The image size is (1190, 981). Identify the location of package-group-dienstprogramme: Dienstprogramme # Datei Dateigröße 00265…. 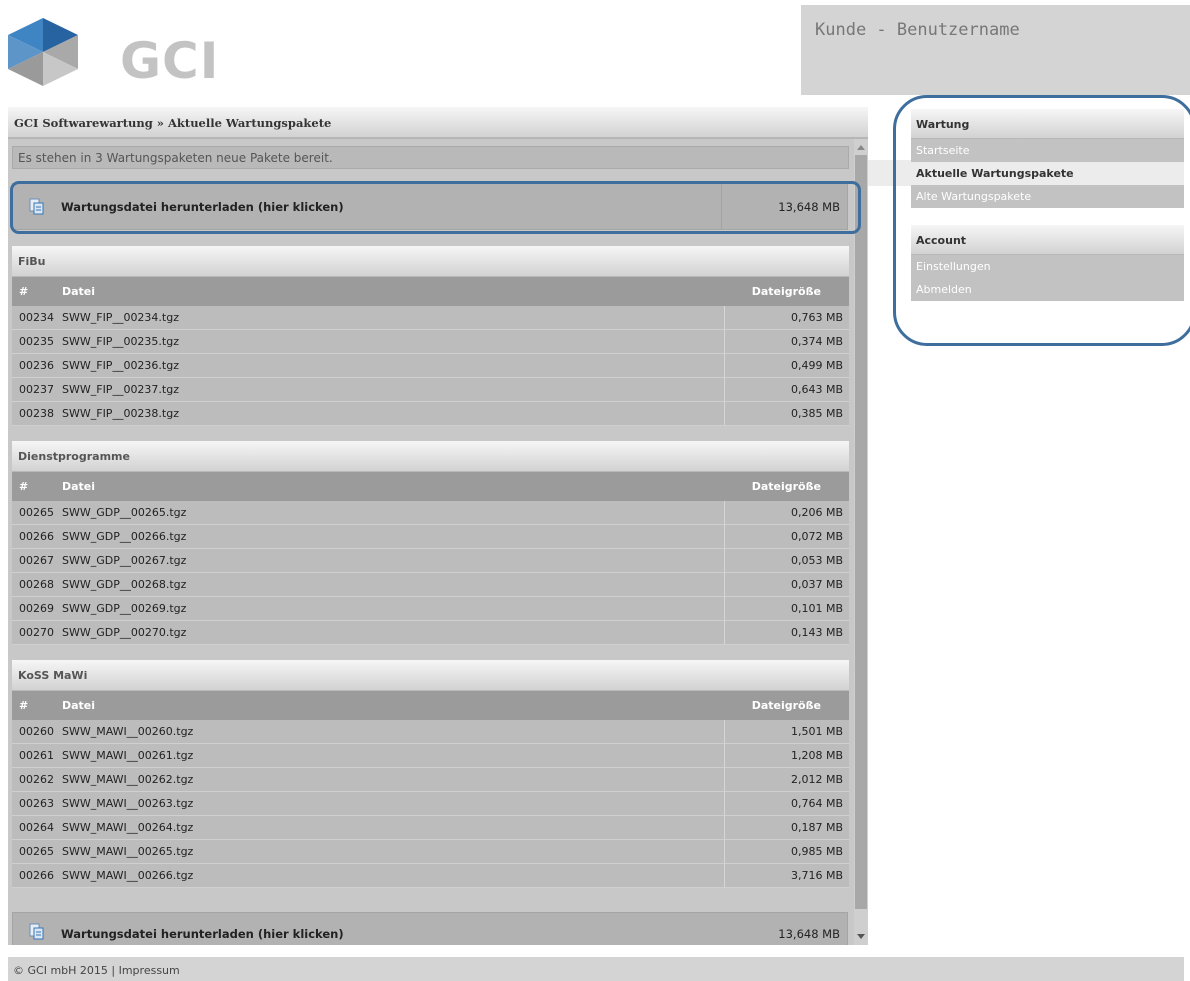
(430, 543).